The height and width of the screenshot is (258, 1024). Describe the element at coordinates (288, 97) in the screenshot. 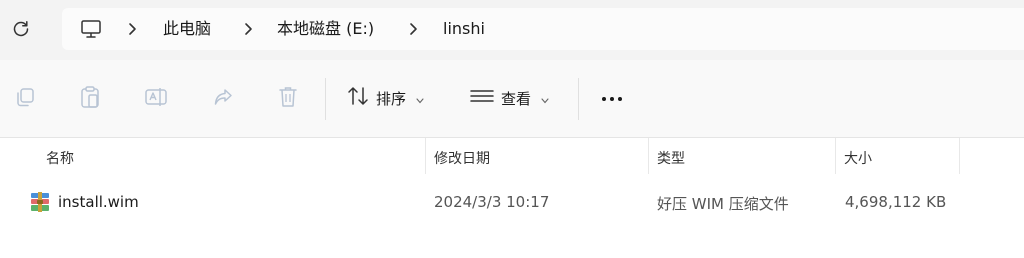

I see `delete-icon` at that location.